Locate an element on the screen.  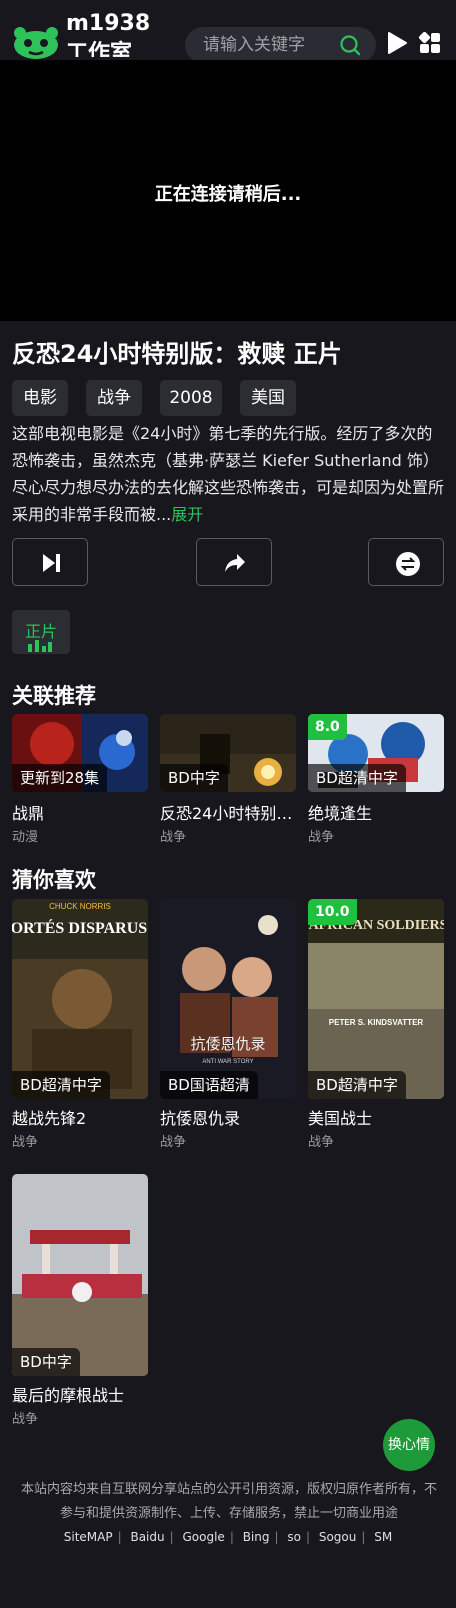
next-episode-button is located at coordinates (50, 562).